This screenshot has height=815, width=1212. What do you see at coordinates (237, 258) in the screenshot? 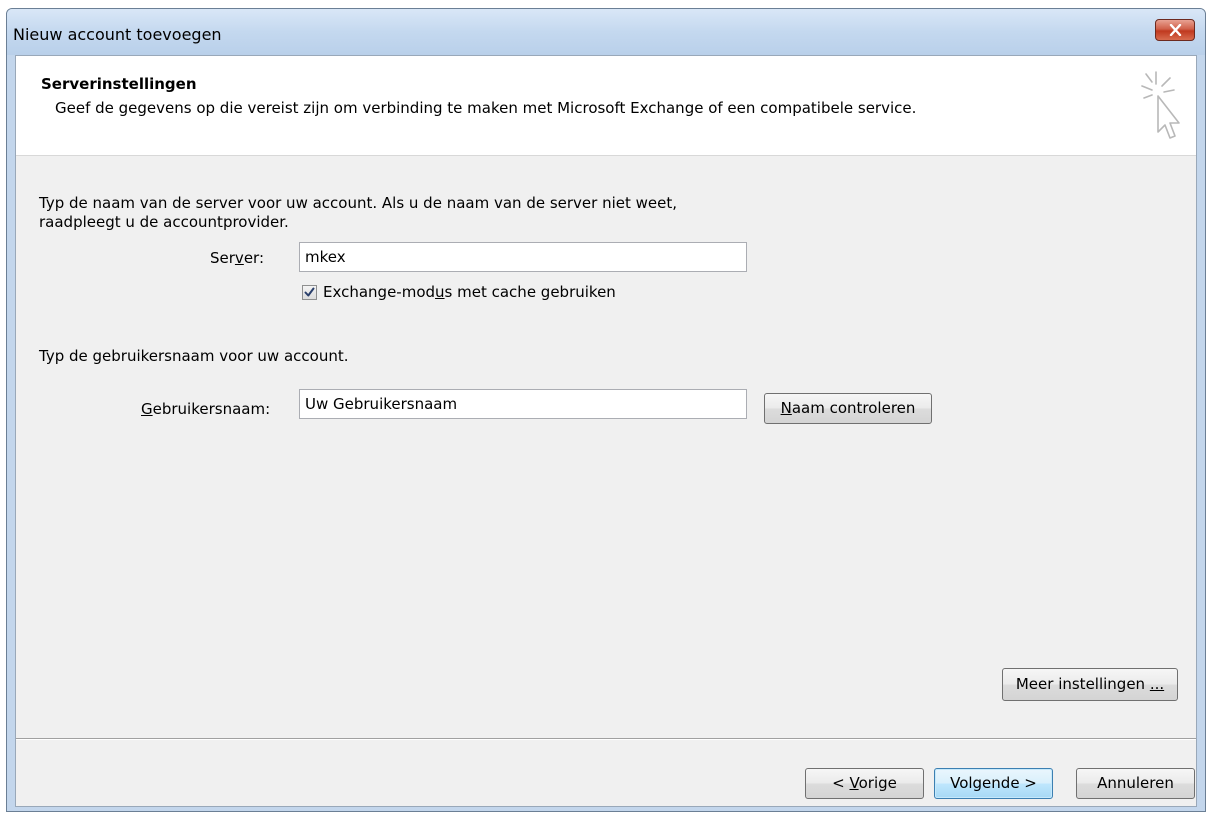
I see `server-label: Server:` at bounding box center [237, 258].